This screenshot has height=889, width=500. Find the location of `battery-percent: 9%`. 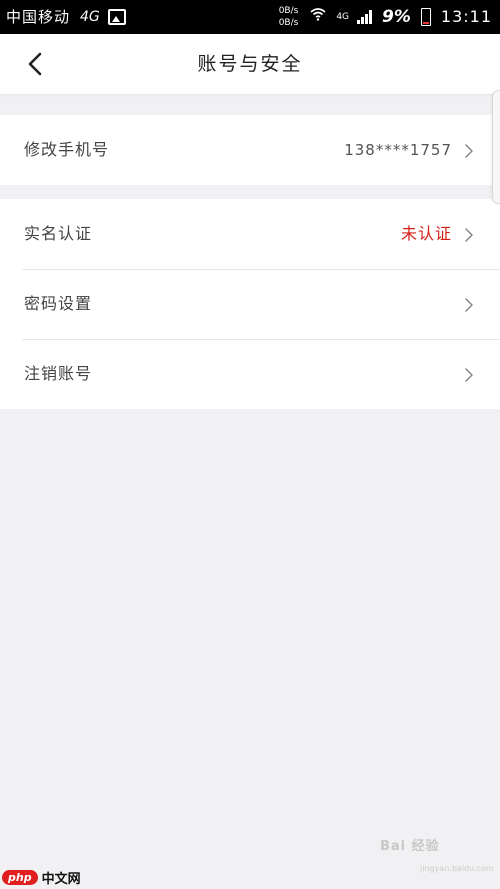

battery-percent: 9% is located at coordinates (396, 17).